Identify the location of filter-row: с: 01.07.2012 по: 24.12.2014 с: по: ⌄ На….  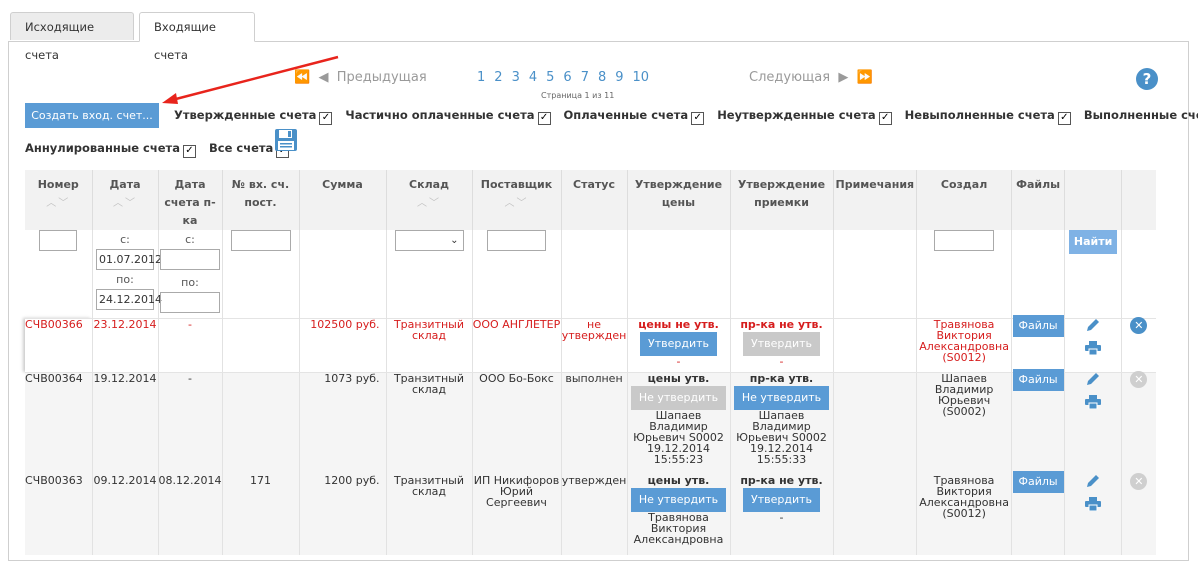
(590, 274).